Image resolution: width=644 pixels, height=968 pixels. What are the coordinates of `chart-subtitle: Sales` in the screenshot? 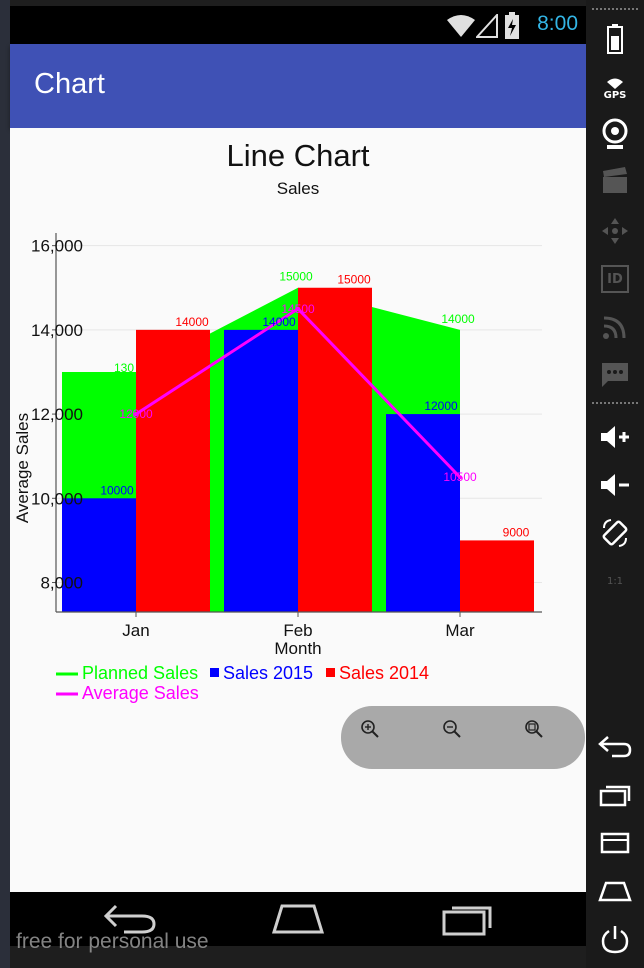 It's located at (298, 188).